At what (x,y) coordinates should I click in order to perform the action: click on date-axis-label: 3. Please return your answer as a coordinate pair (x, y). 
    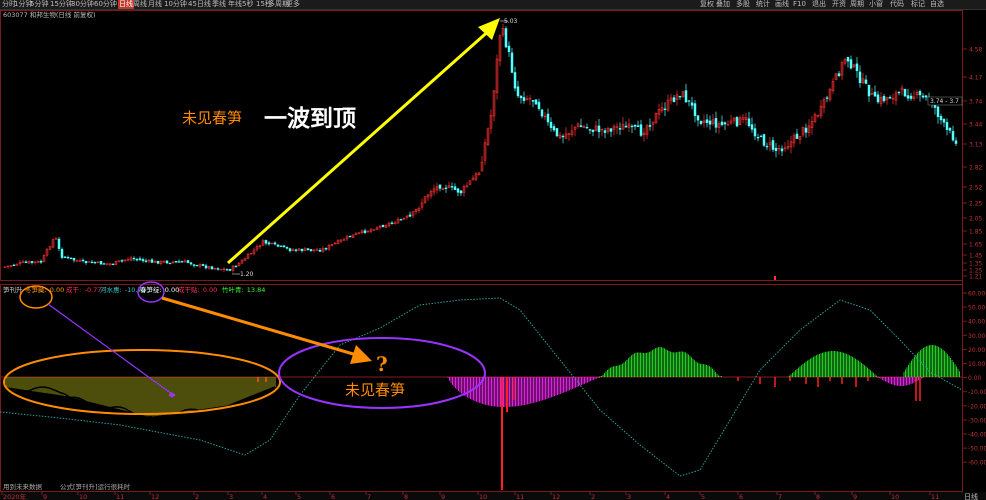
    Looking at the image, I should click on (231, 496).